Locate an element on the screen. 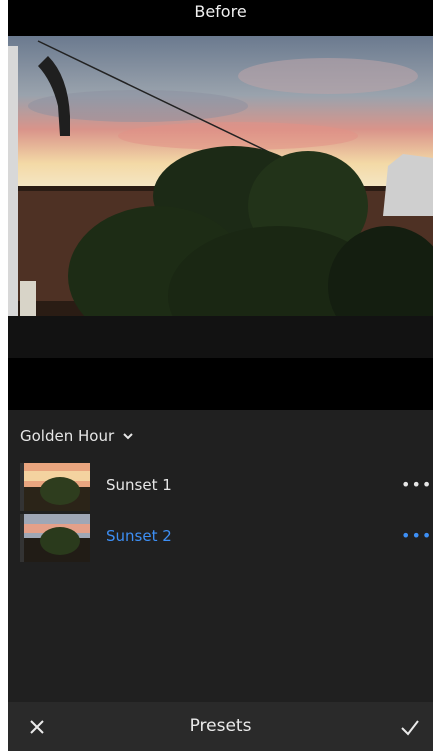  preset-label: Sunset 1 is located at coordinates (139, 485).